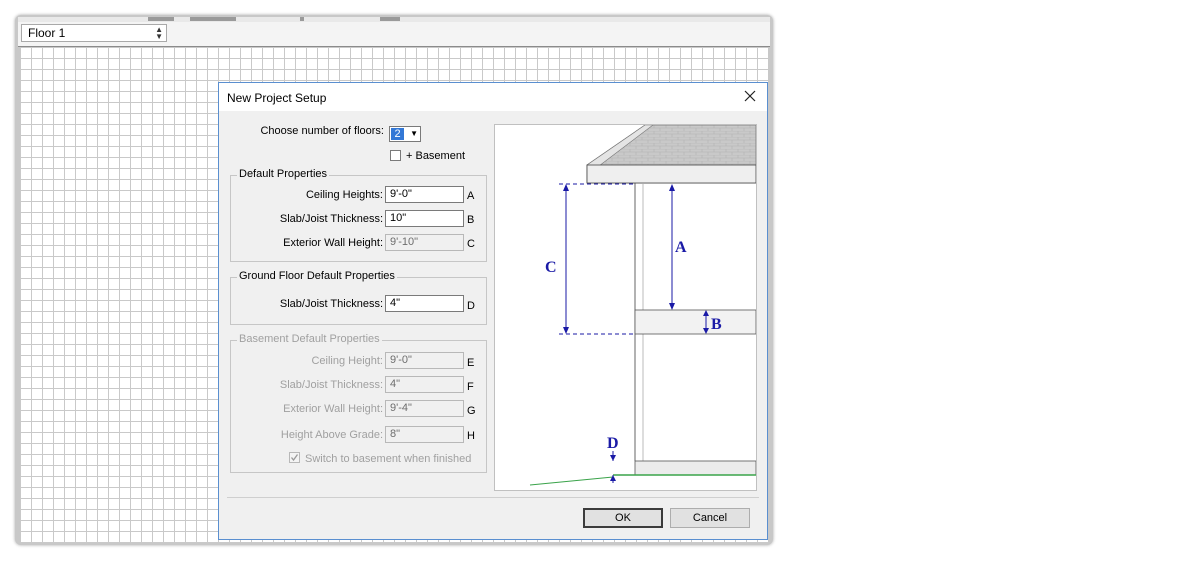  I want to click on switch-to-basement-checkbox, so click(294, 457).